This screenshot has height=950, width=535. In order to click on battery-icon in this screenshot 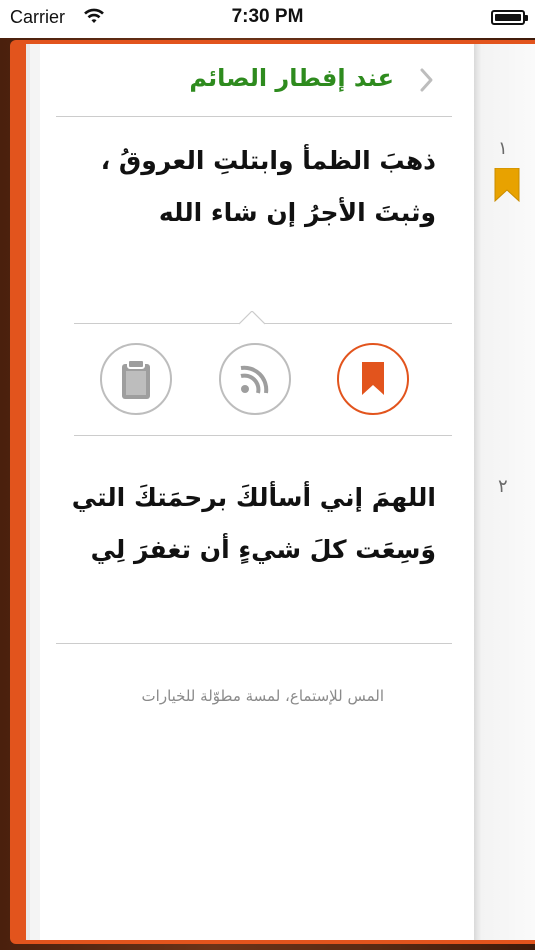, I will do `click(509, 17)`.